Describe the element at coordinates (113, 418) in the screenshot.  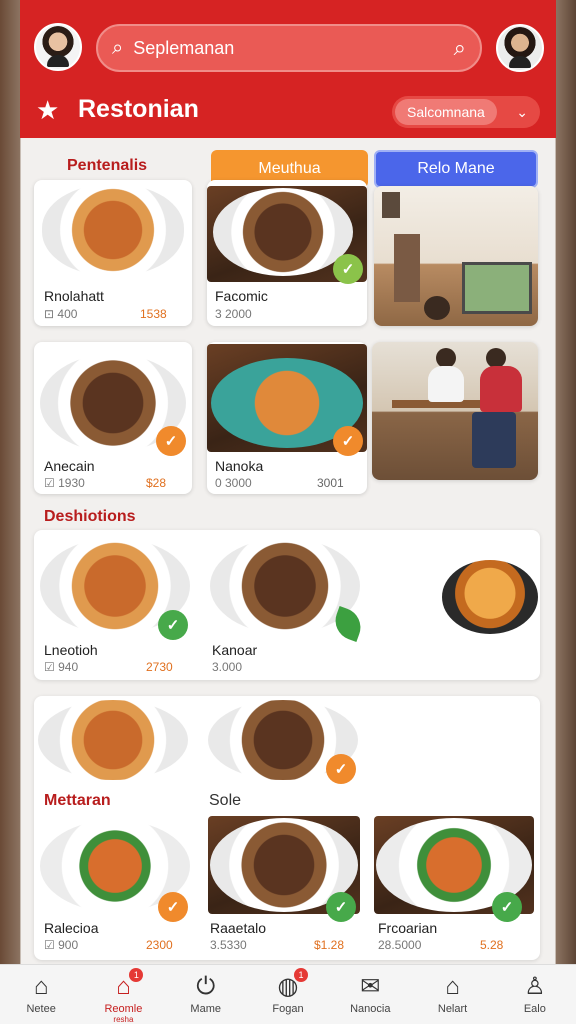
I see `dish-card: ✓ Anecain ☑ 1930 $28` at that location.